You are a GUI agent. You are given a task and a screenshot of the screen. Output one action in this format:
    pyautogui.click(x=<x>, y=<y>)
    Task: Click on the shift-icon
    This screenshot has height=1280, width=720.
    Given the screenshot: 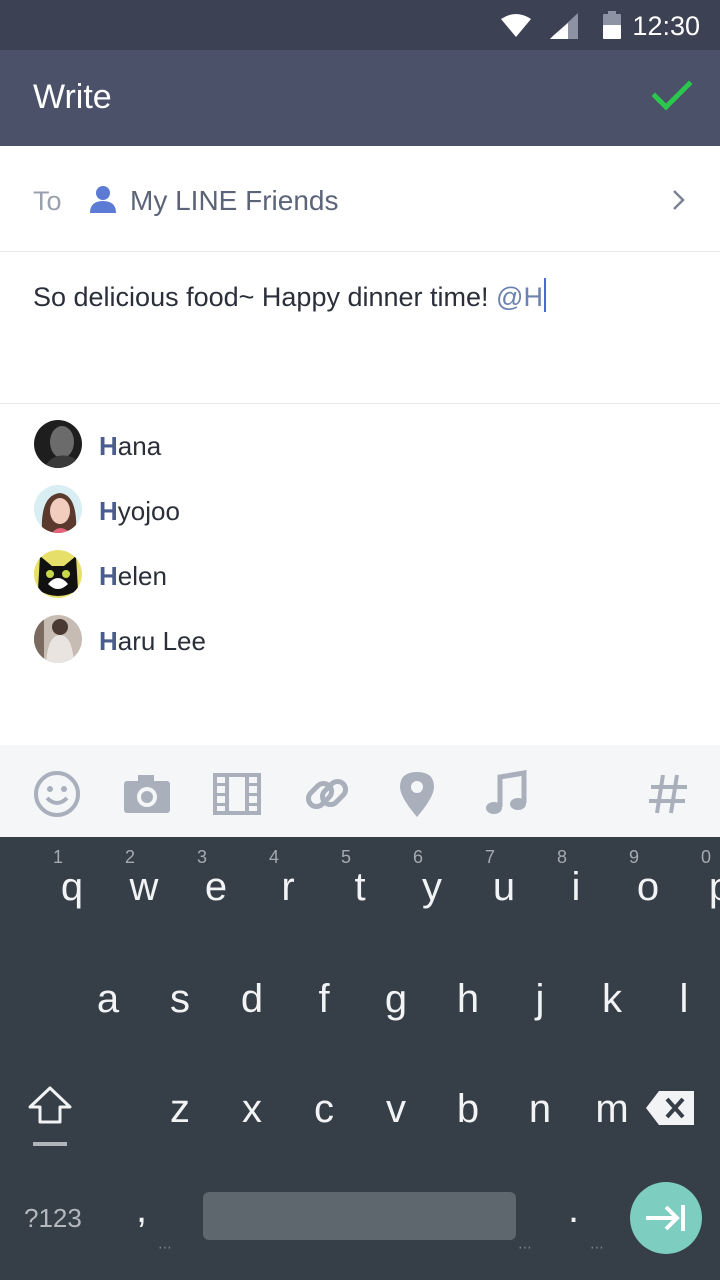 What is the action you would take?
    pyautogui.click(x=50, y=1105)
    